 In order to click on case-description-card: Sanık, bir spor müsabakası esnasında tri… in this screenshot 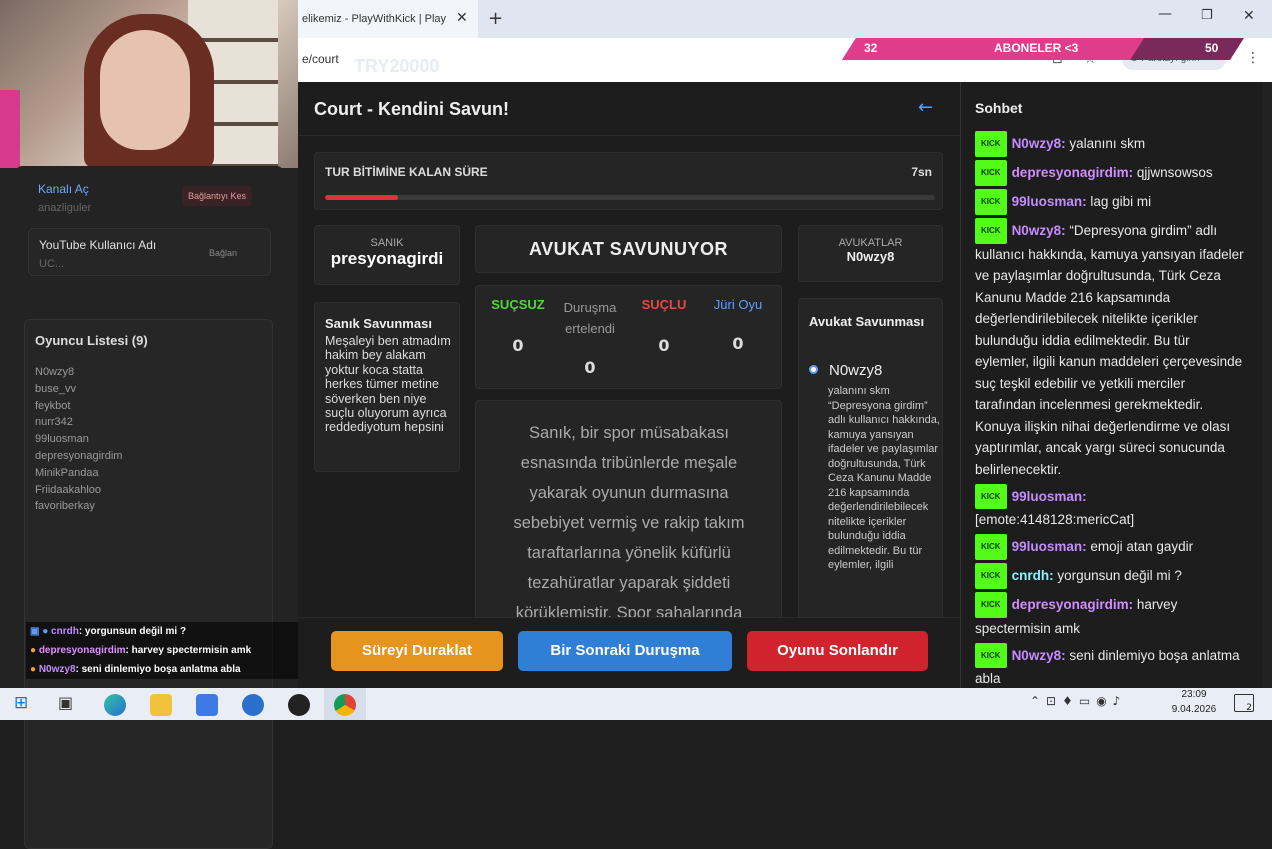, I will do `click(628, 510)`.